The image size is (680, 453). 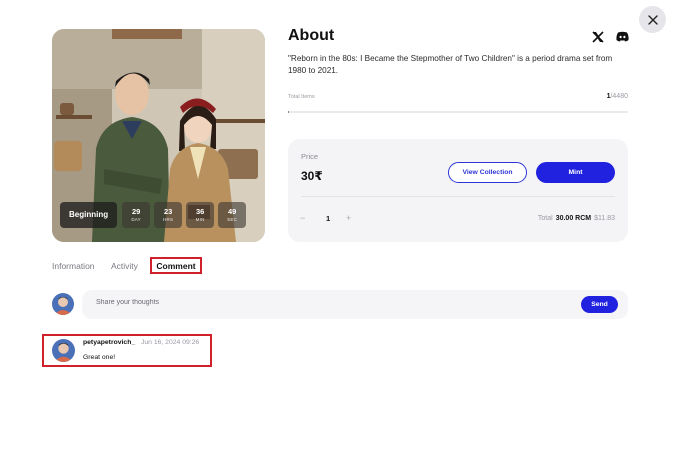 I want to click on close-button, so click(x=652, y=19).